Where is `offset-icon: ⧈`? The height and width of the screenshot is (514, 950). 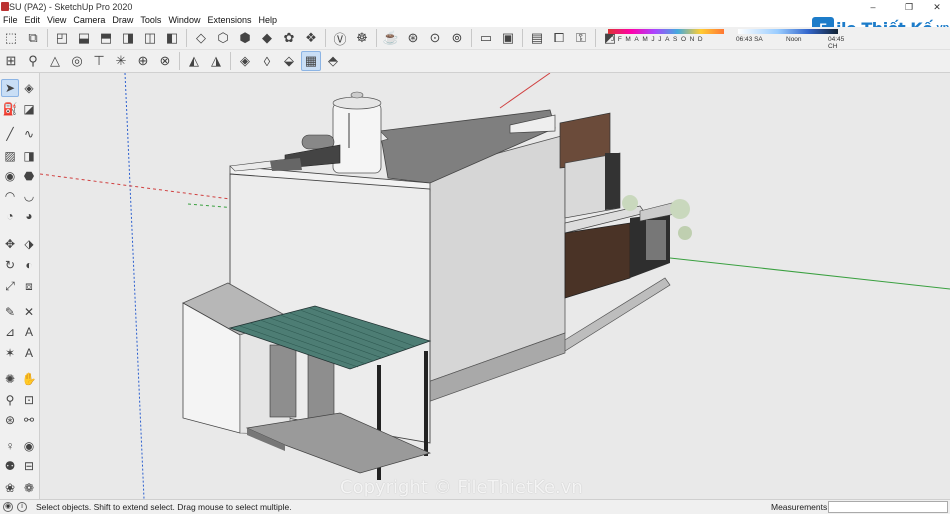 offset-icon: ⧈ is located at coordinates (29, 286).